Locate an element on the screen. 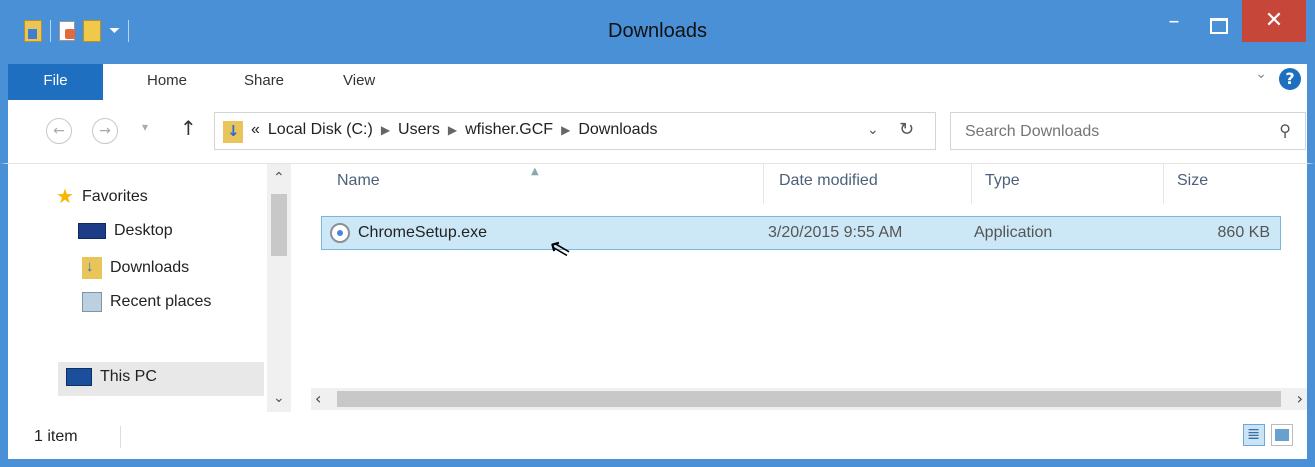  nav-item-favorites: ★ Favorites is located at coordinates (102, 196).